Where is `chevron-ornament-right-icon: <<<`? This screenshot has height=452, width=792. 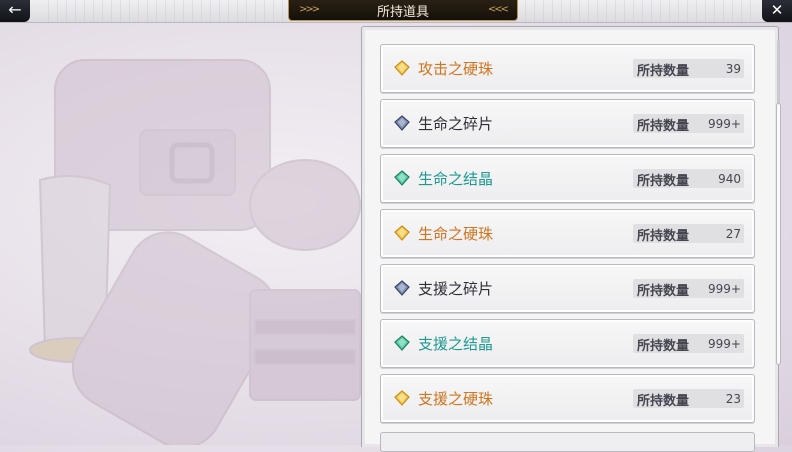
chevron-ornament-right-icon: <<< is located at coordinates (498, 9).